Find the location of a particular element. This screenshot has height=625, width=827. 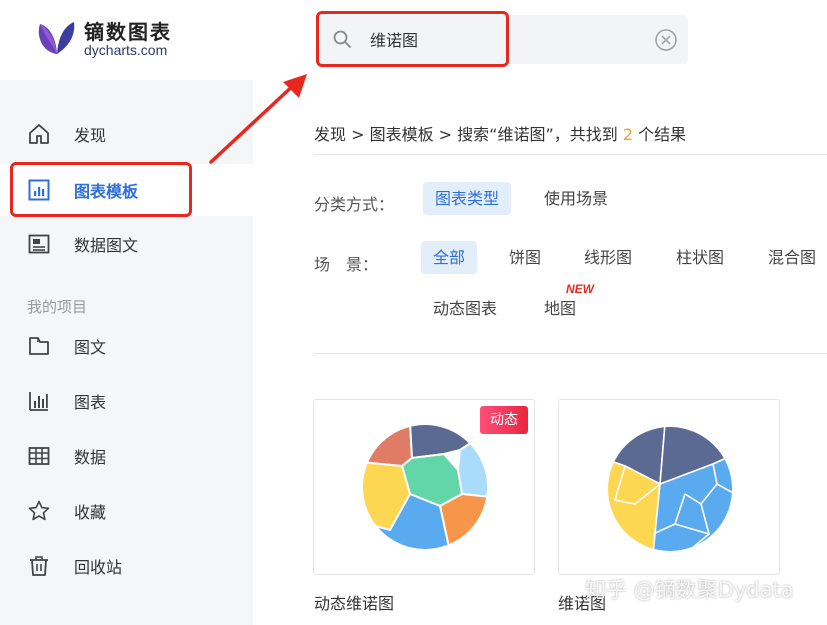

classify-label: 分类方式： is located at coordinates (354, 204).